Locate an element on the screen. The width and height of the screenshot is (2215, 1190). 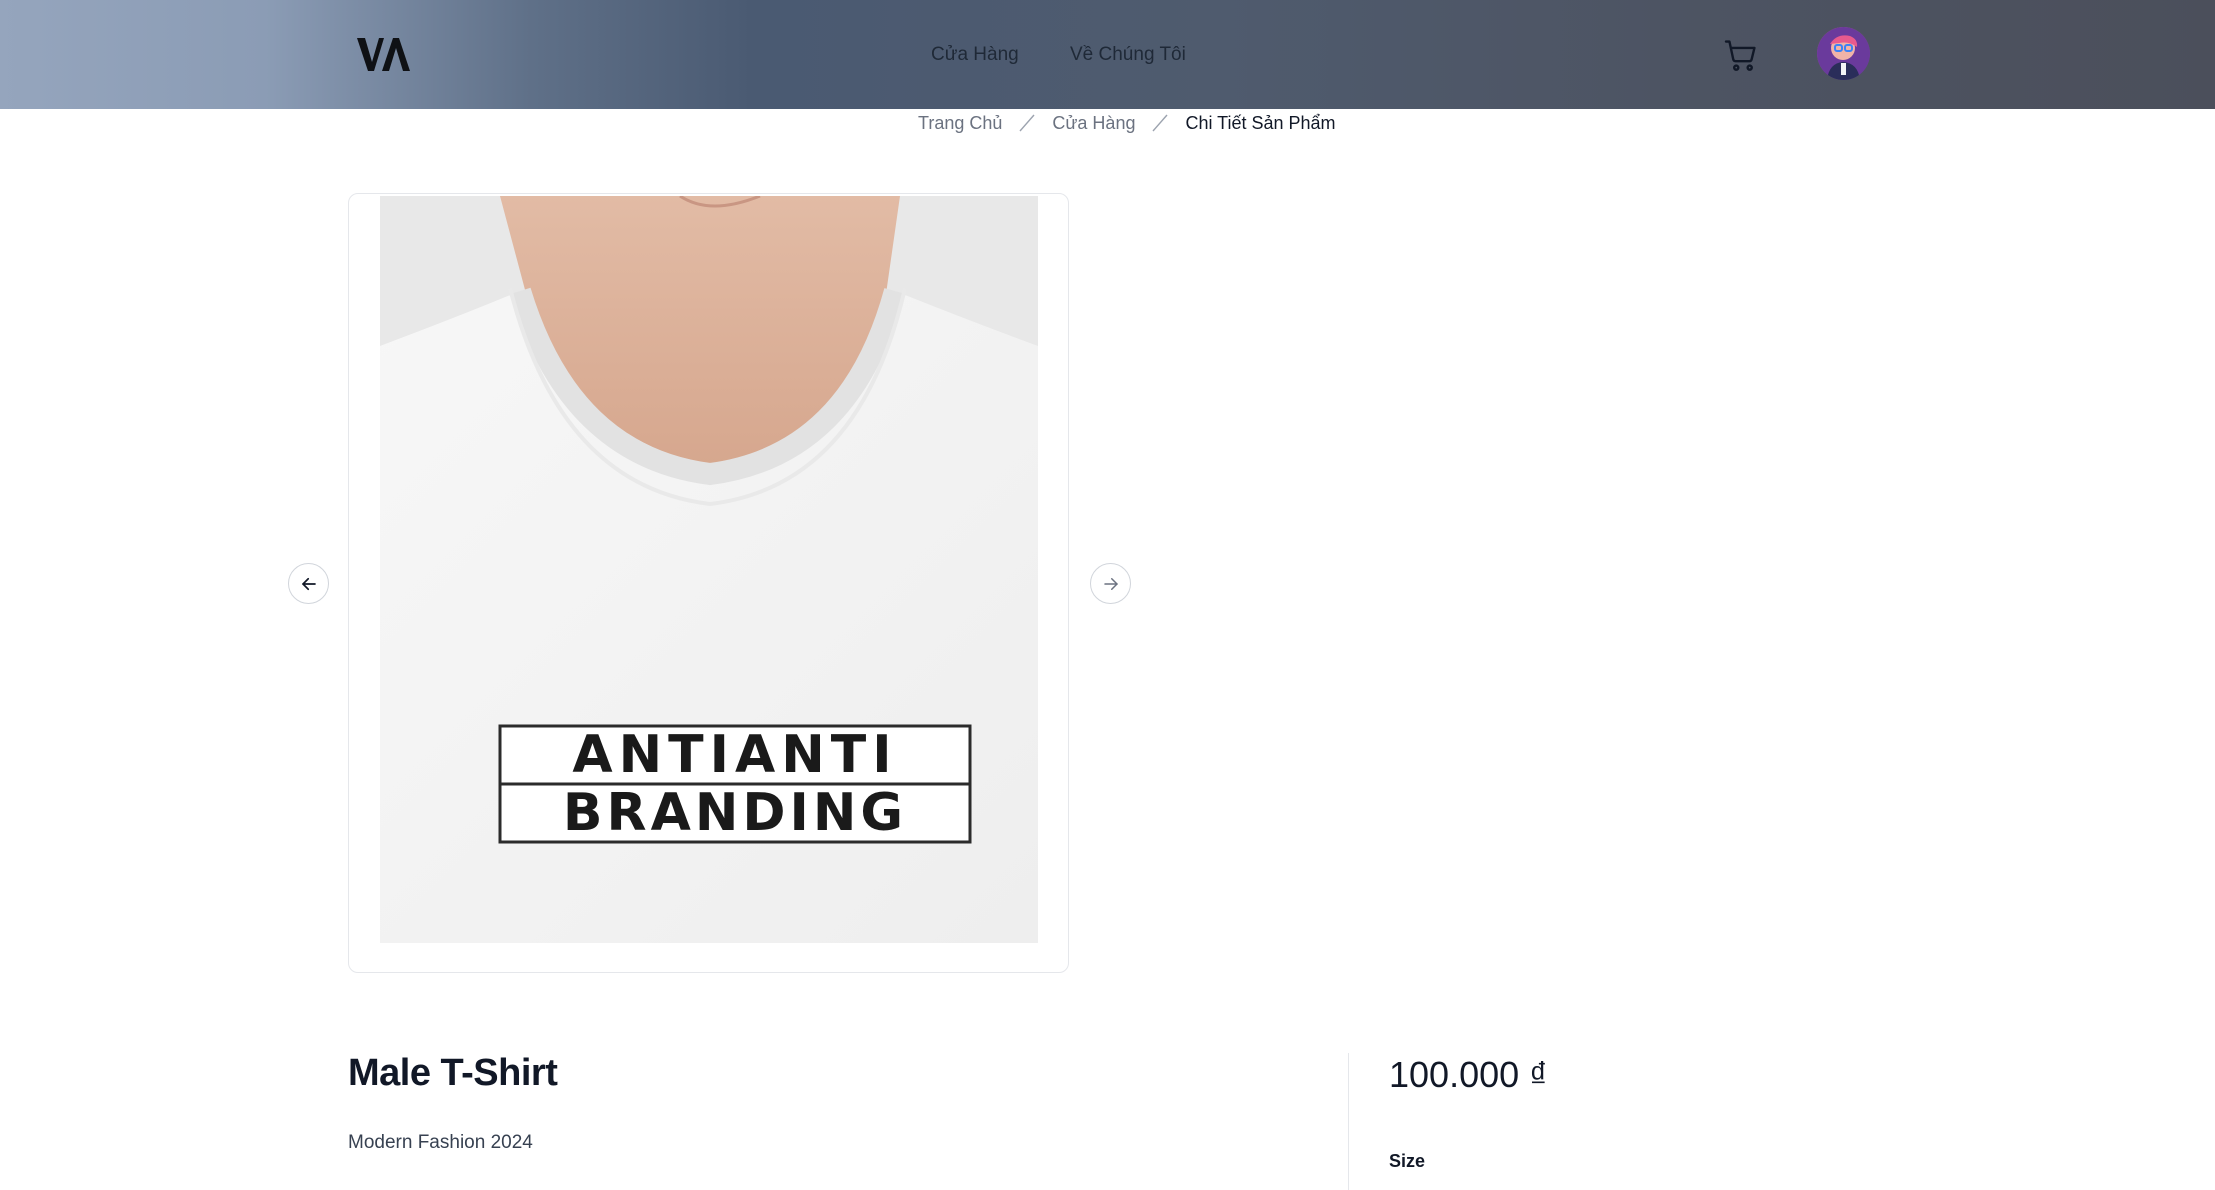
product-subtitle: Modern Fashion 2024 is located at coordinates (440, 1142).